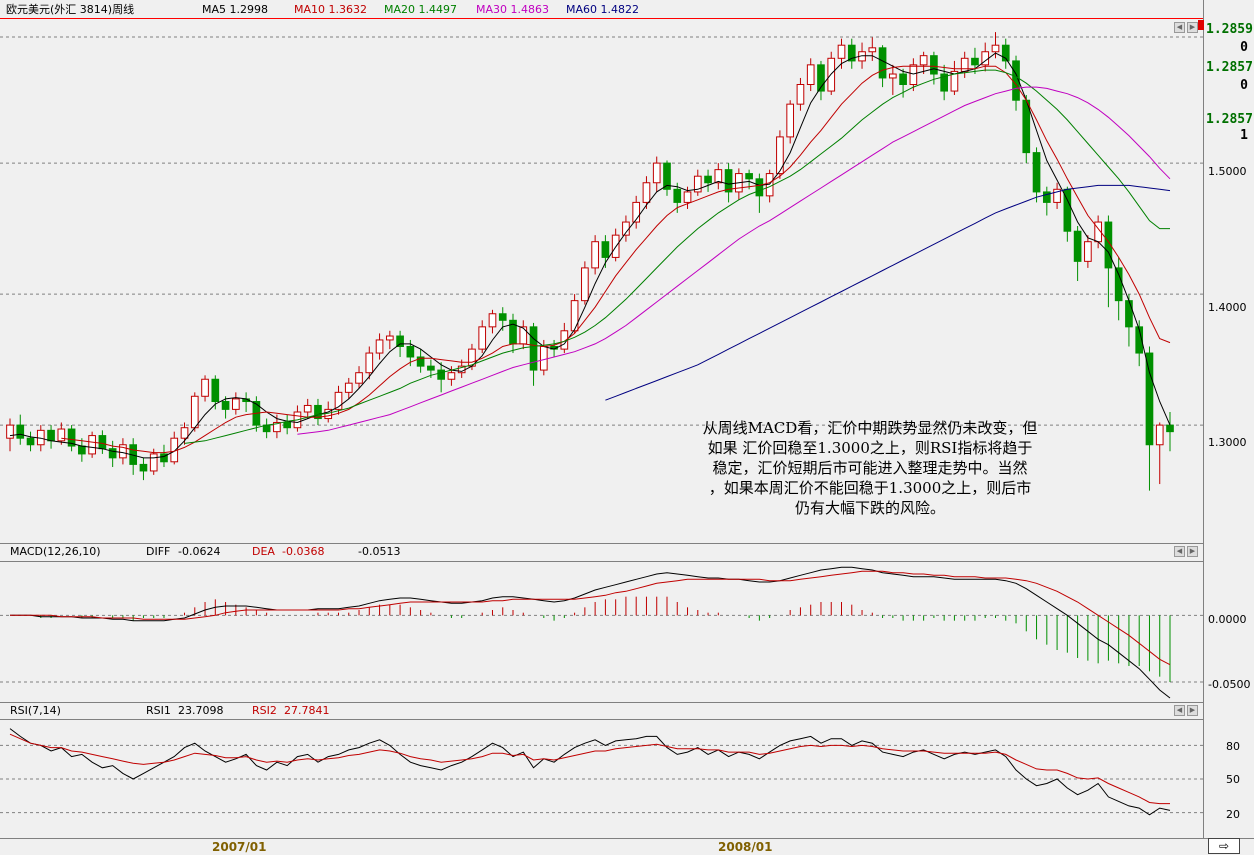 Image resolution: width=1254 pixels, height=855 pixels. I want to click on annotation-line: 从周线MACD看，汇价中期跌势显然仍未改变，但, so click(870, 428).